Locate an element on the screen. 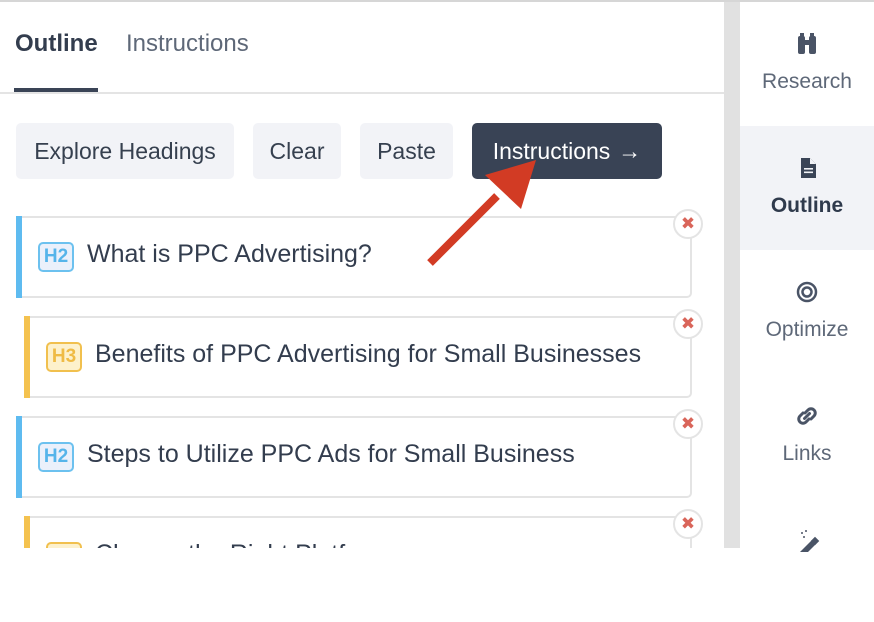  magic-wand-icon is located at coordinates (810, 541).